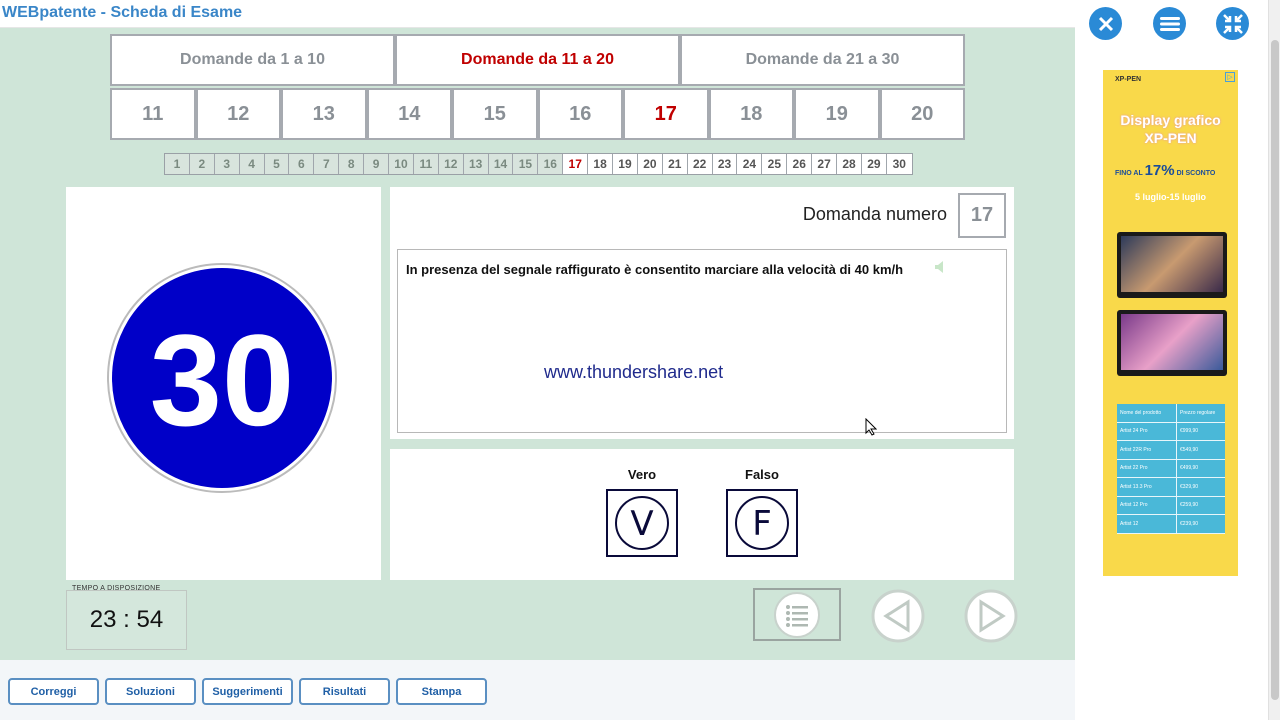  What do you see at coordinates (874, 214) in the screenshot?
I see `question-number-label: Domanda numero` at bounding box center [874, 214].